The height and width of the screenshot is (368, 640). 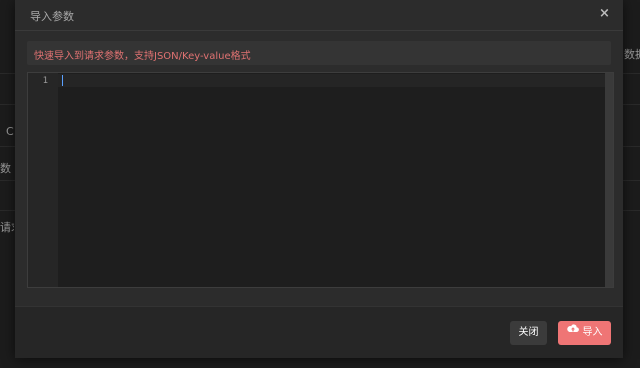 I want to click on background-text-fragment: 数, so click(x=5, y=168).